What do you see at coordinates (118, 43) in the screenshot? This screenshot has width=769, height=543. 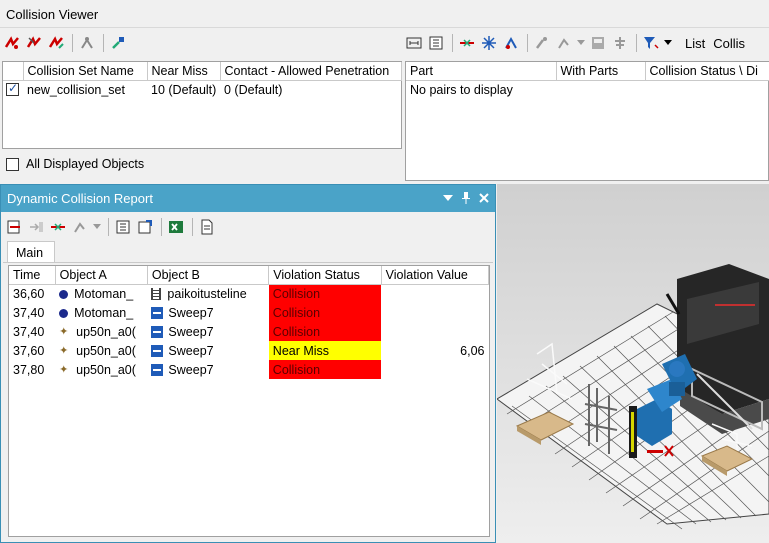 I see `collision-properties-button` at bounding box center [118, 43].